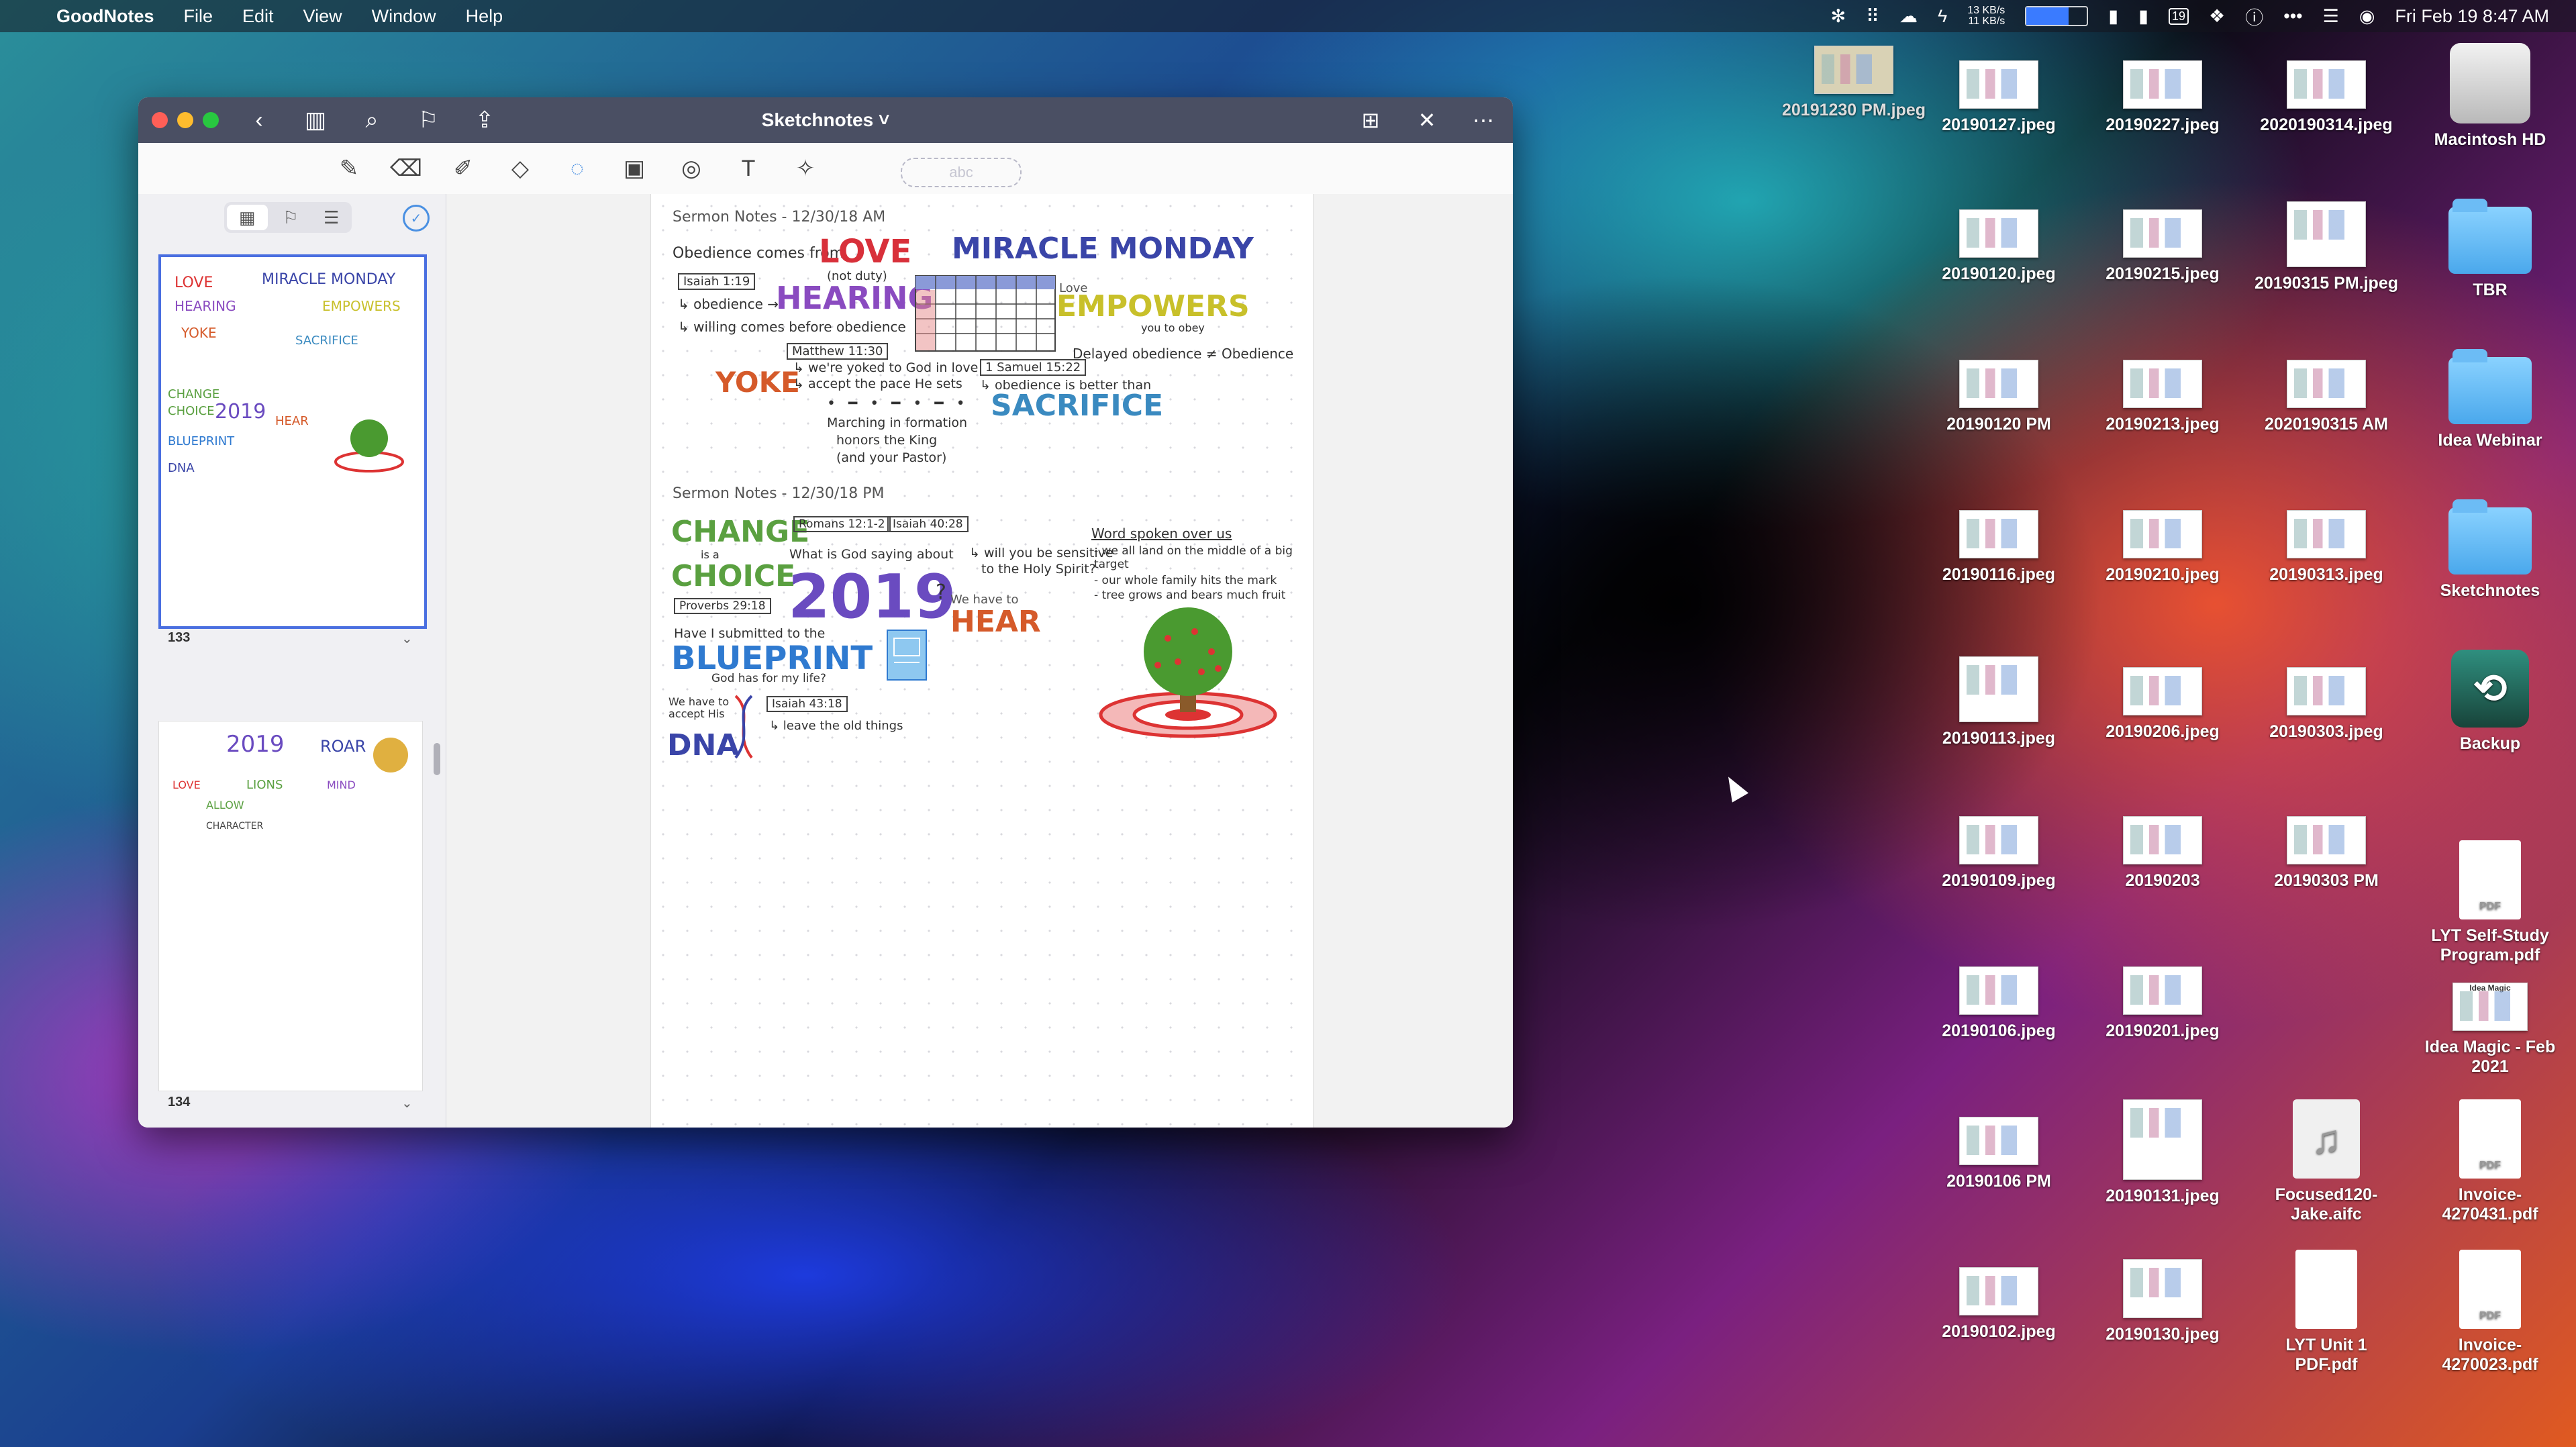 The image size is (2576, 1447). I want to click on highlighter-tool-icon: ✐, so click(463, 169).